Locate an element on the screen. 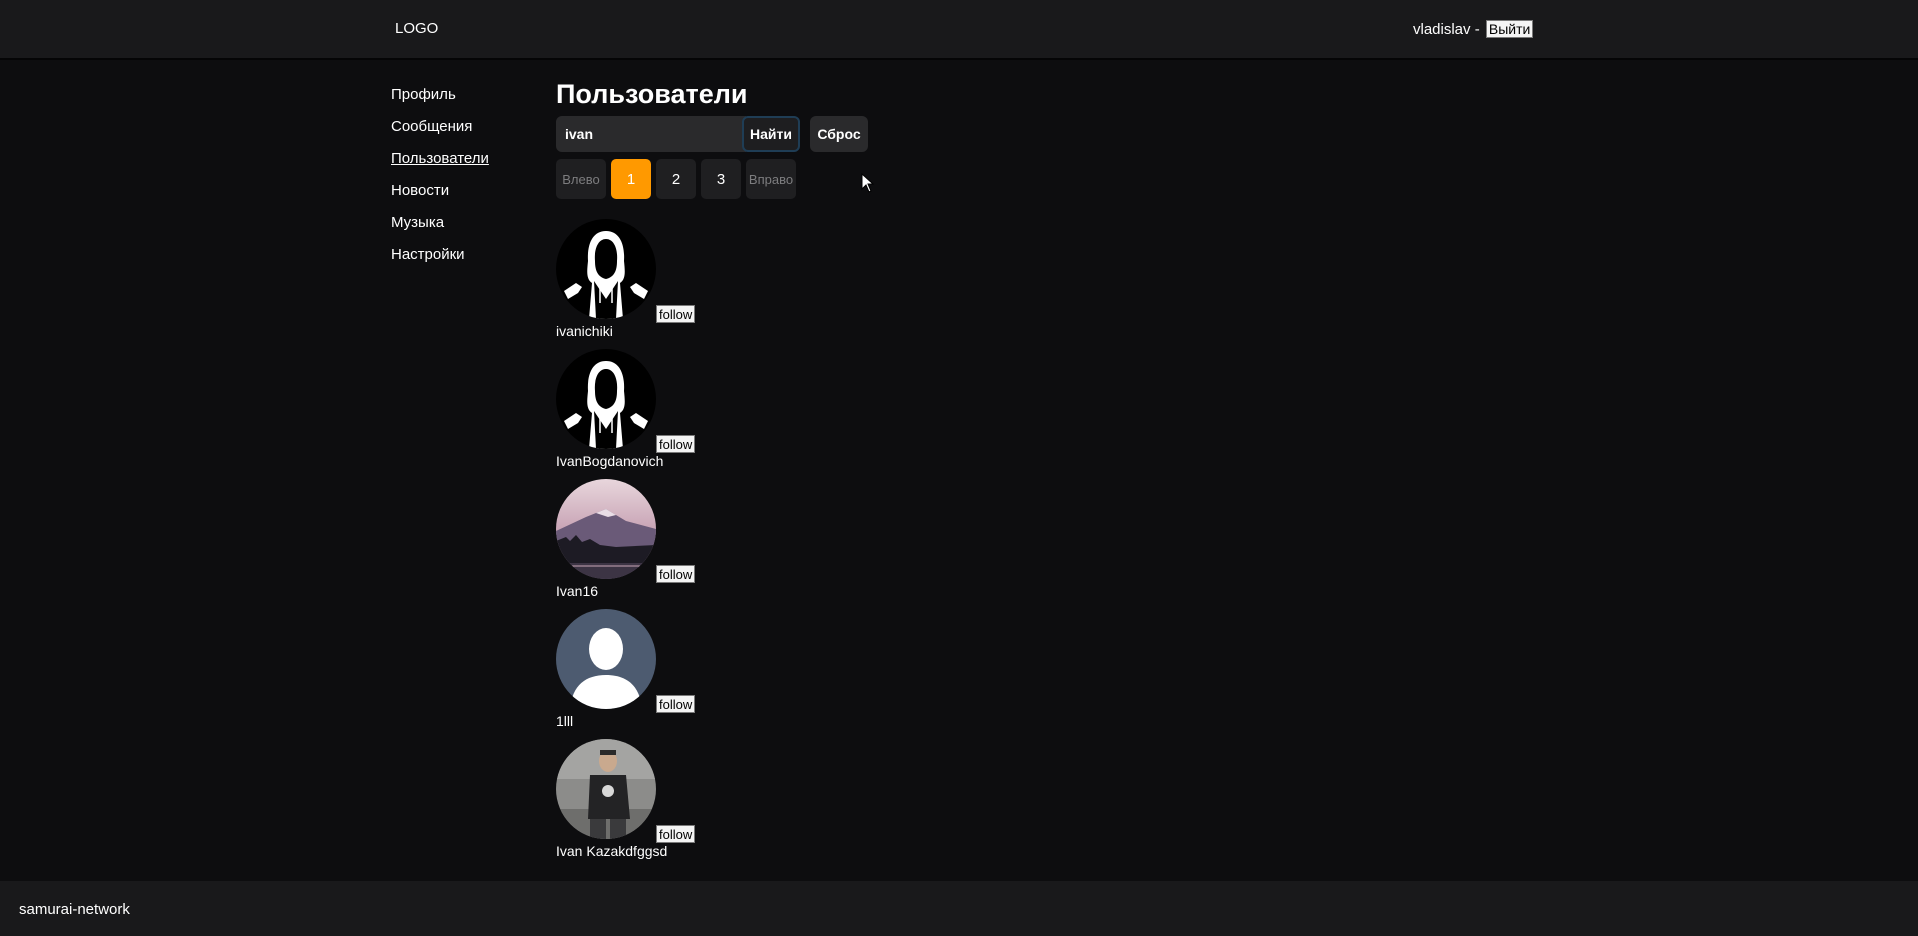  user-name: 1lll is located at coordinates (565, 721).